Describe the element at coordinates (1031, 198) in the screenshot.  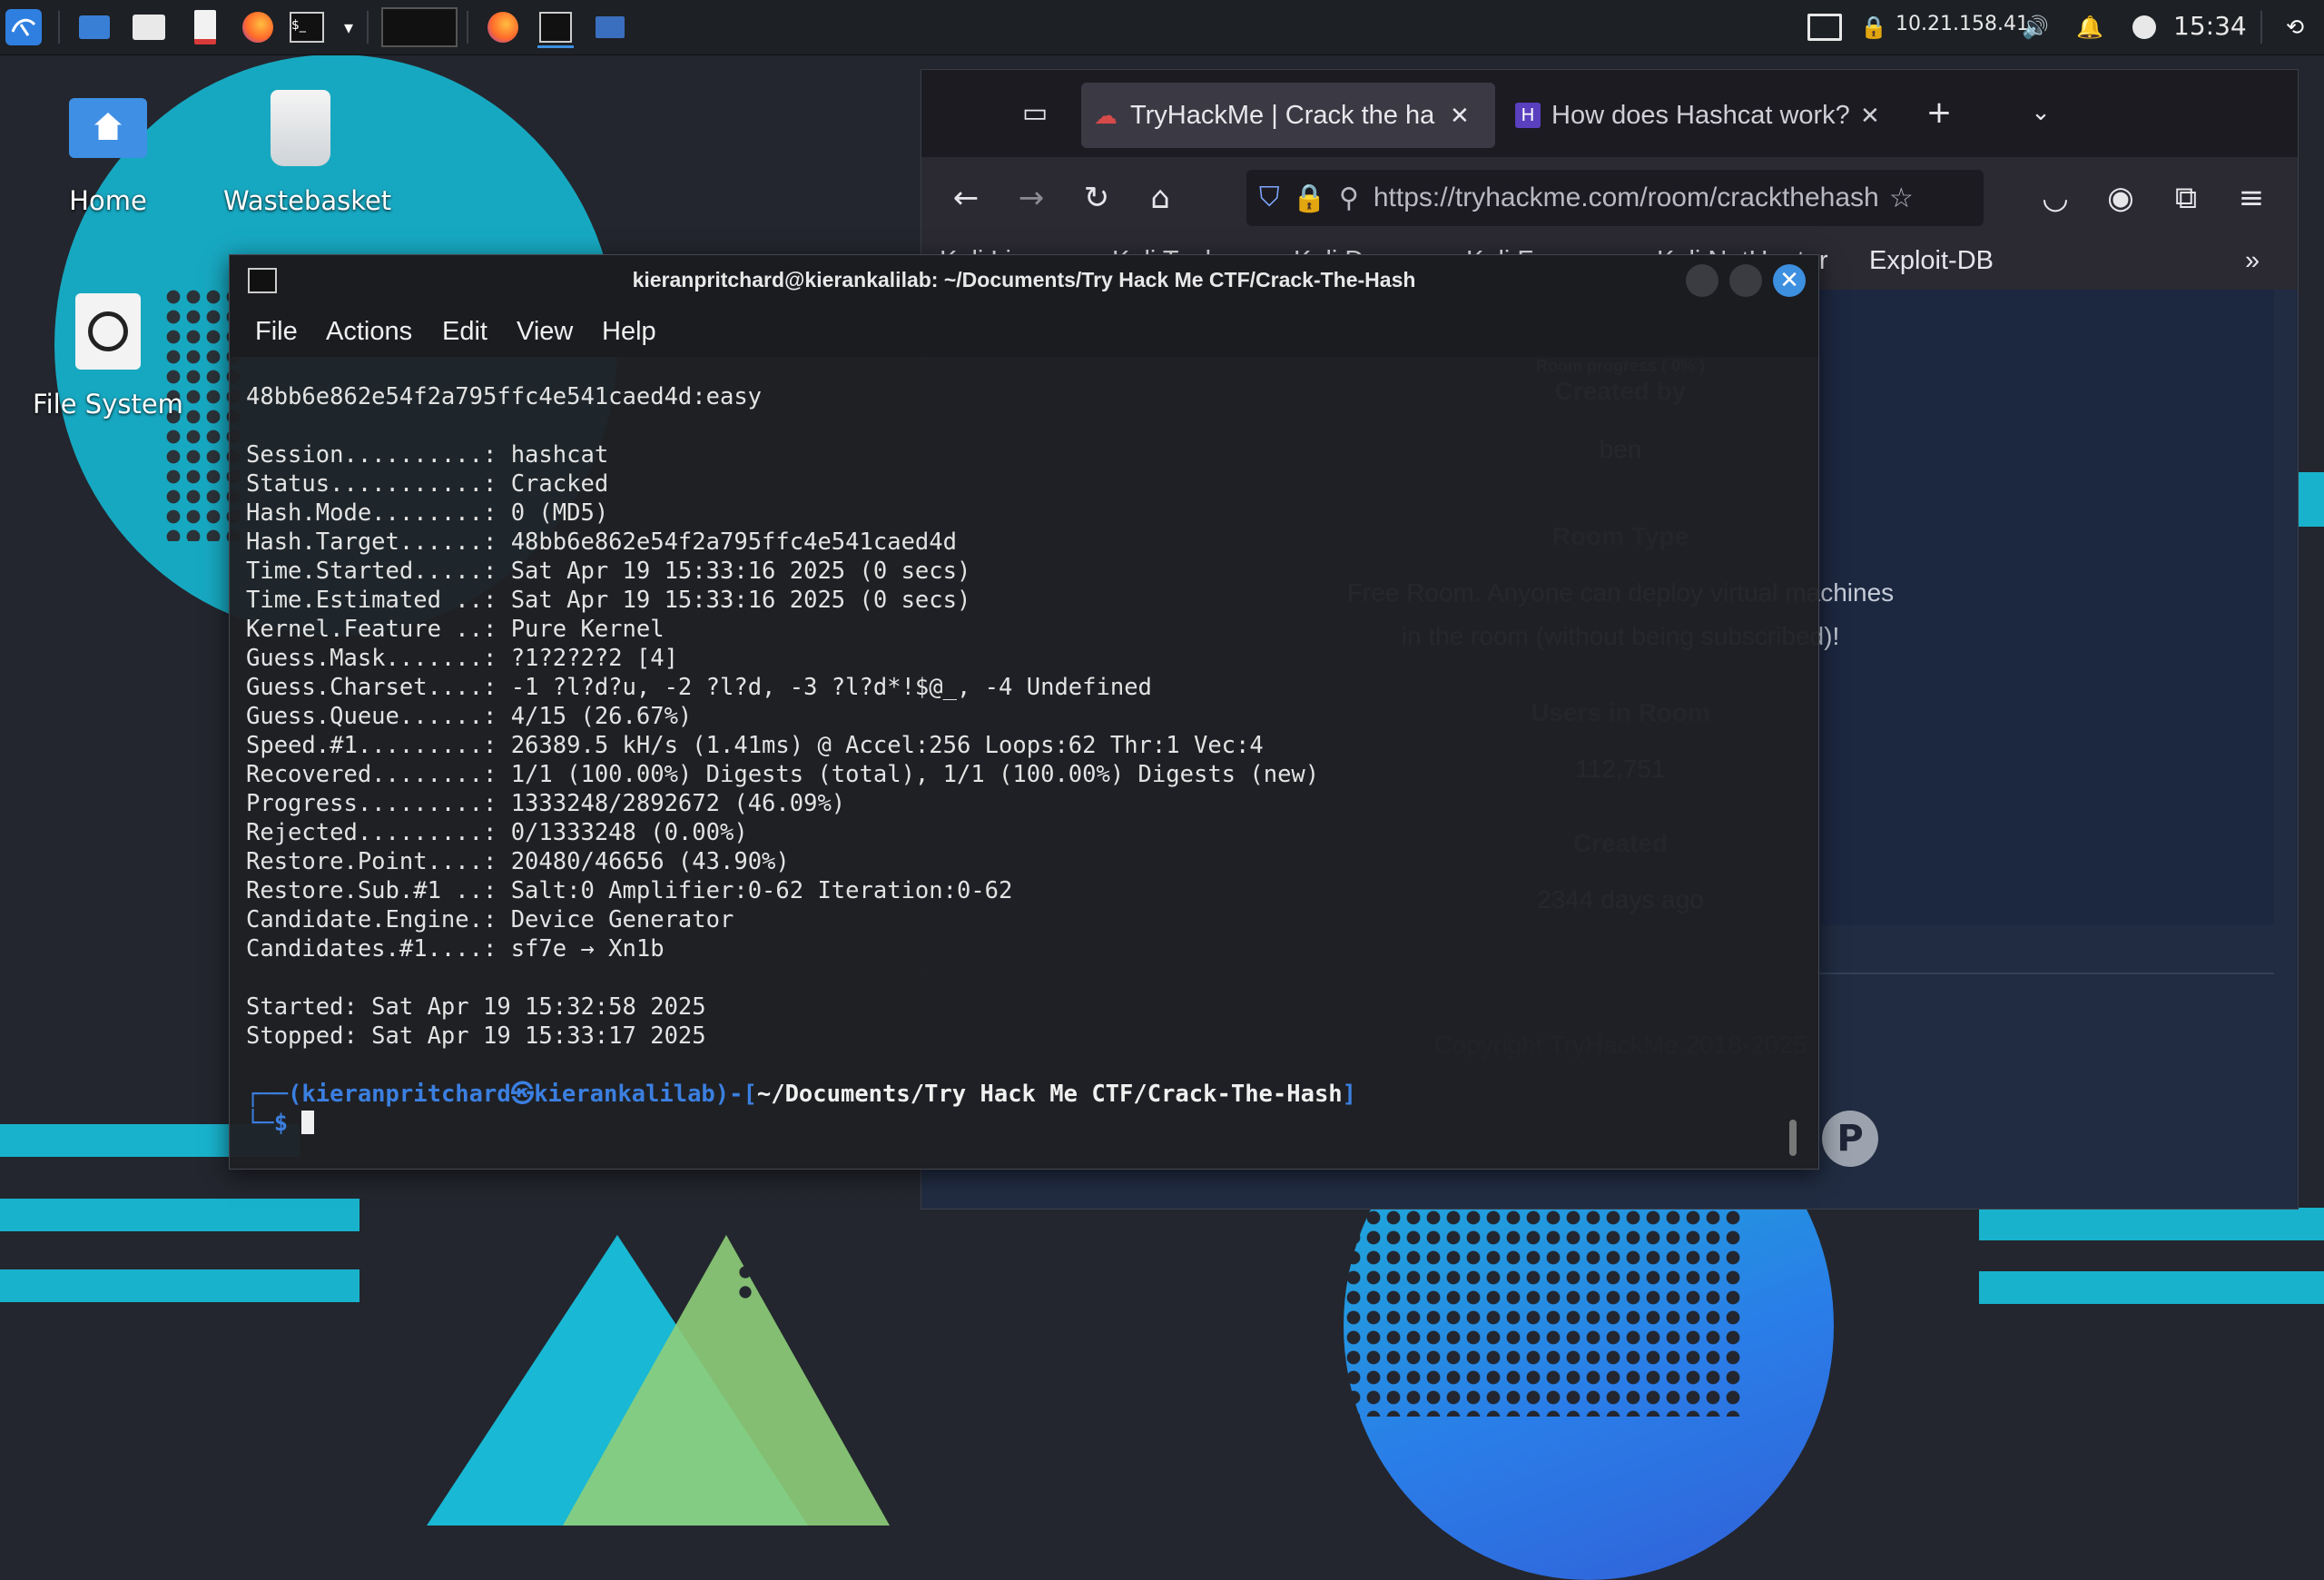
I see `forward-icon: →` at that location.